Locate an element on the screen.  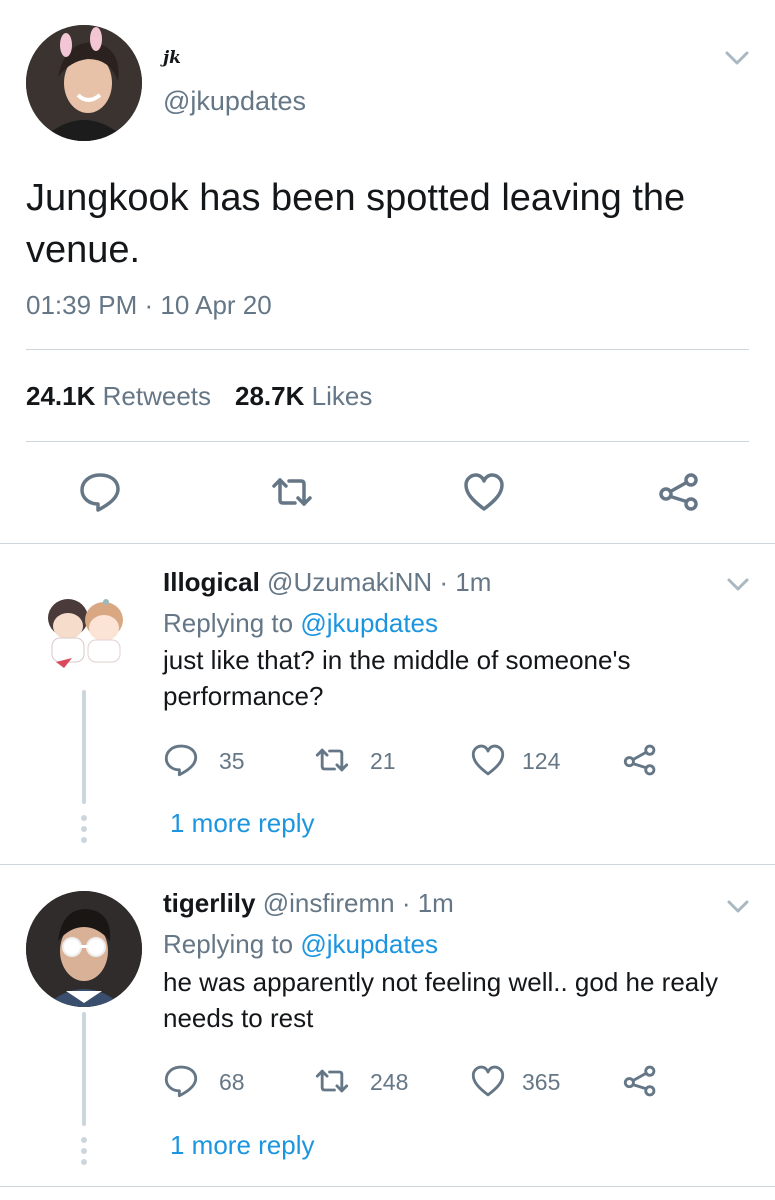
likes-label: Likes is located at coordinates (342, 396).